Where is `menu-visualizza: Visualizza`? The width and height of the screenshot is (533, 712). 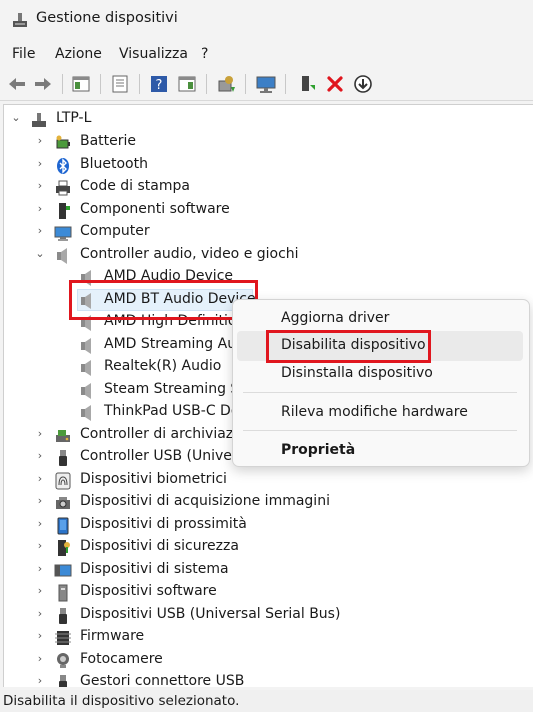 menu-visualizza: Visualizza is located at coordinates (153, 54).